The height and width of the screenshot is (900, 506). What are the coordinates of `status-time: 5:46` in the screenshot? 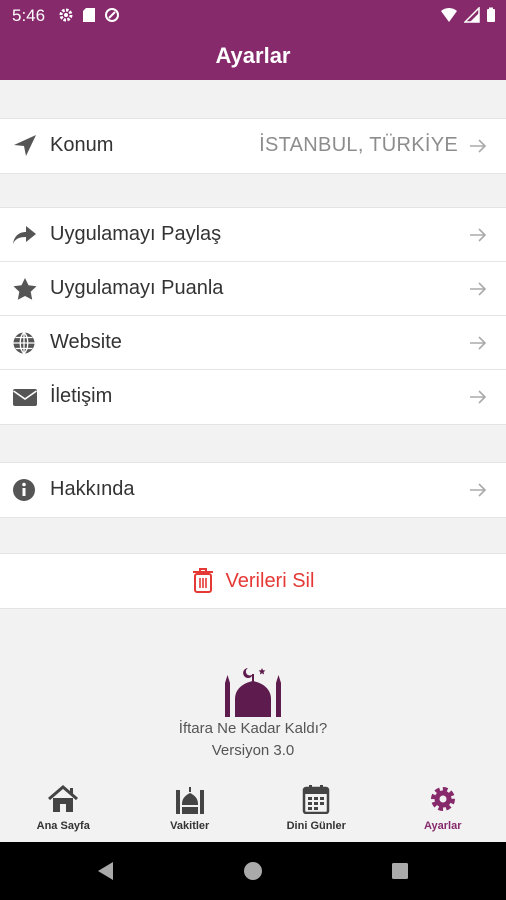 It's located at (29, 15).